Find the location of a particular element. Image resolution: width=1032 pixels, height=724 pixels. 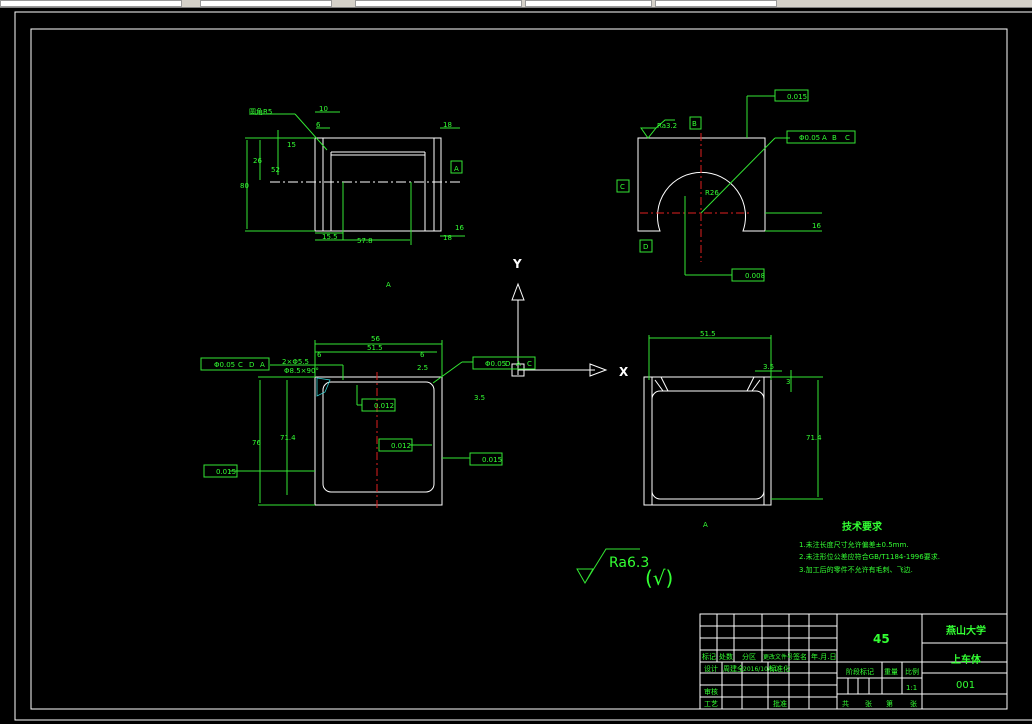

roughness-label: Ra3.2 is located at coordinates (667, 126).